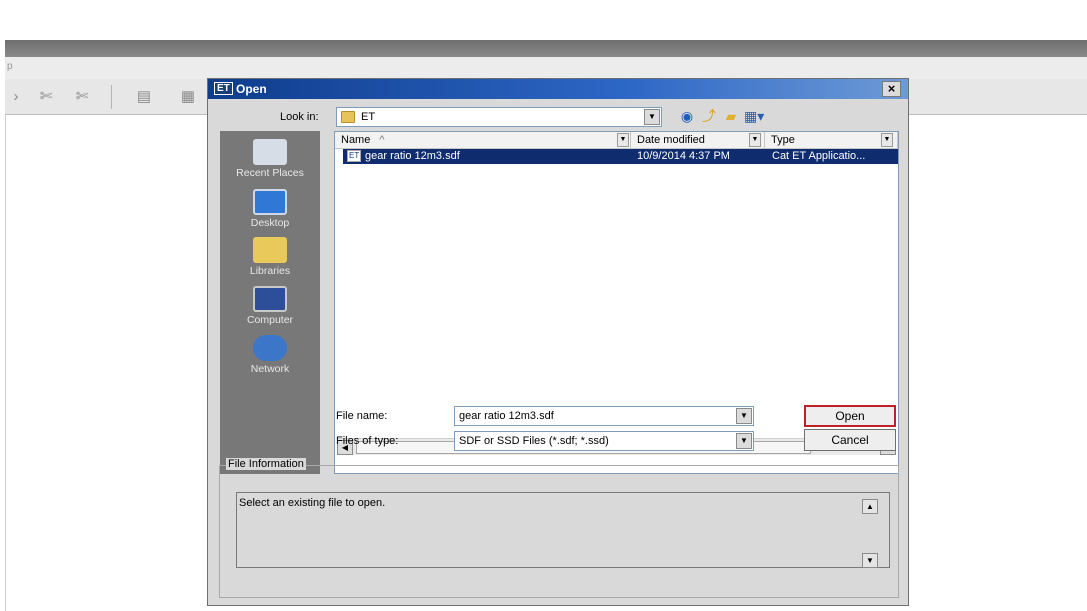  I want to click on file-name-value: gear ratio 12m3.sdf, so click(506, 416).